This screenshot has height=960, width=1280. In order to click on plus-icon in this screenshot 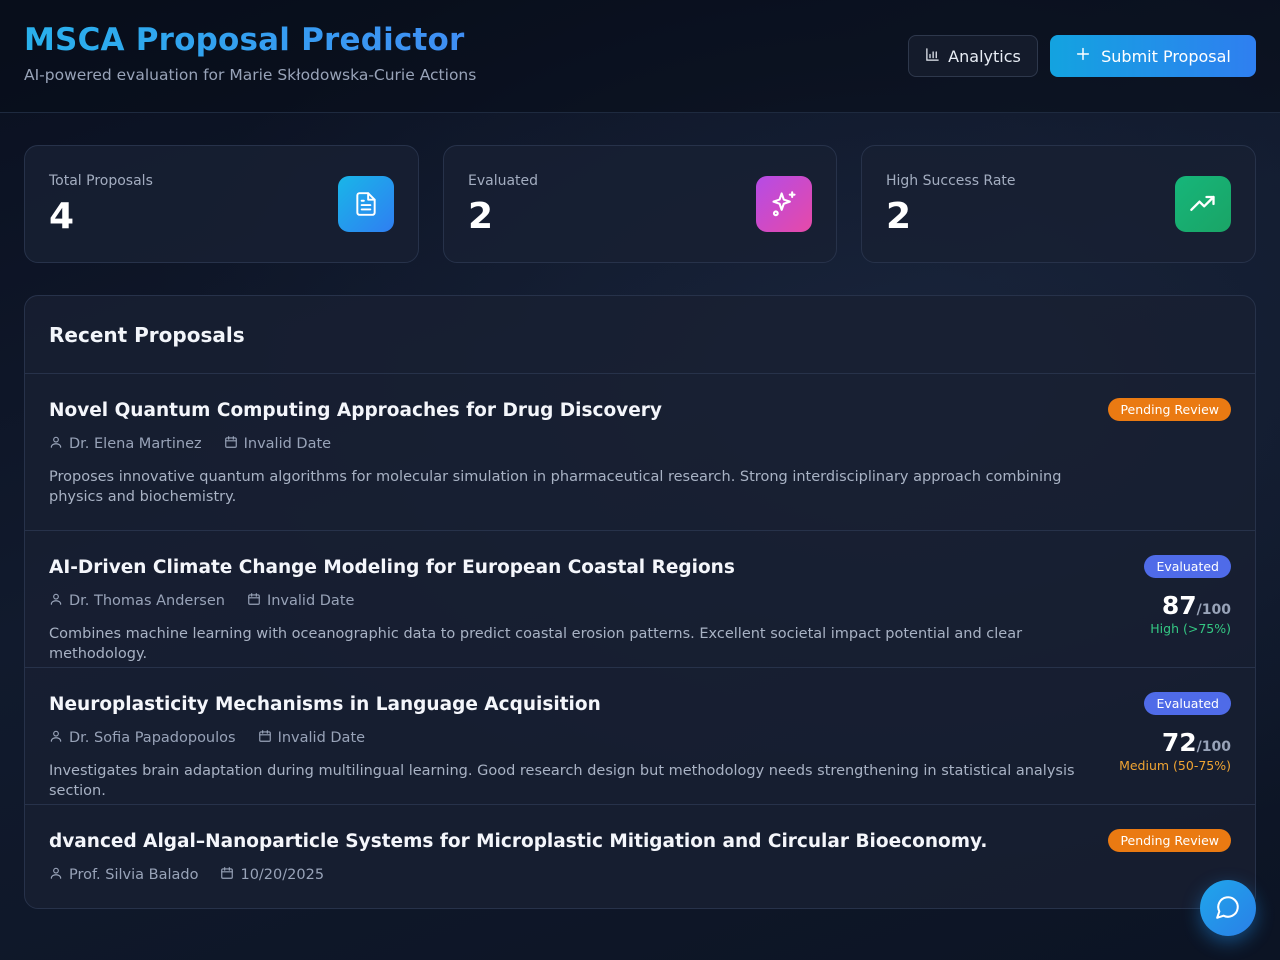, I will do `click(1083, 56)`.